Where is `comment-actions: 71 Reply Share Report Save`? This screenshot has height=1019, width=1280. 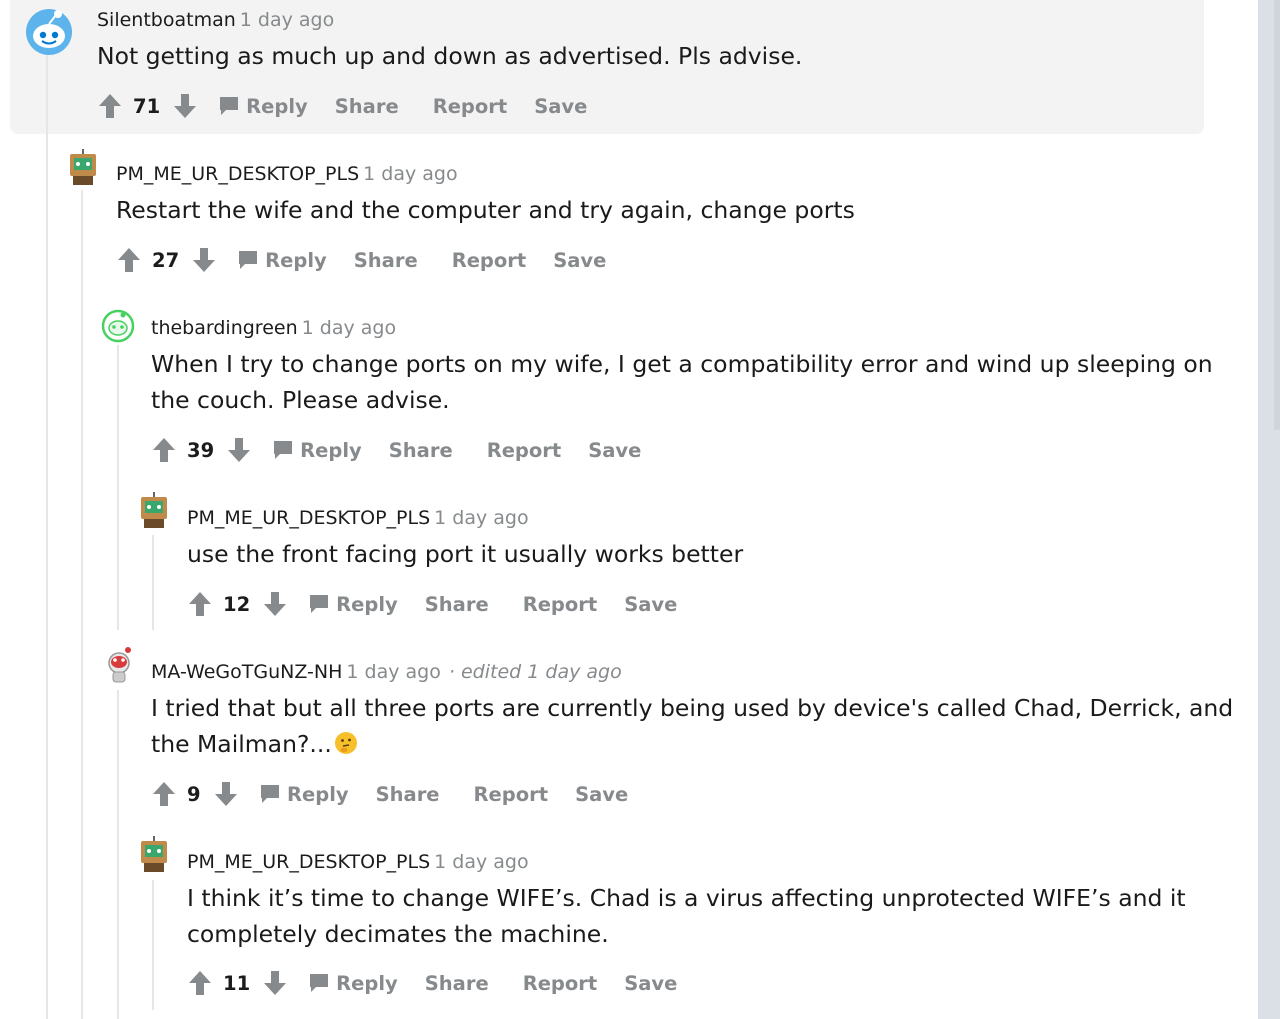 comment-actions: 71 Reply Share Report Save is located at coordinates (355, 106).